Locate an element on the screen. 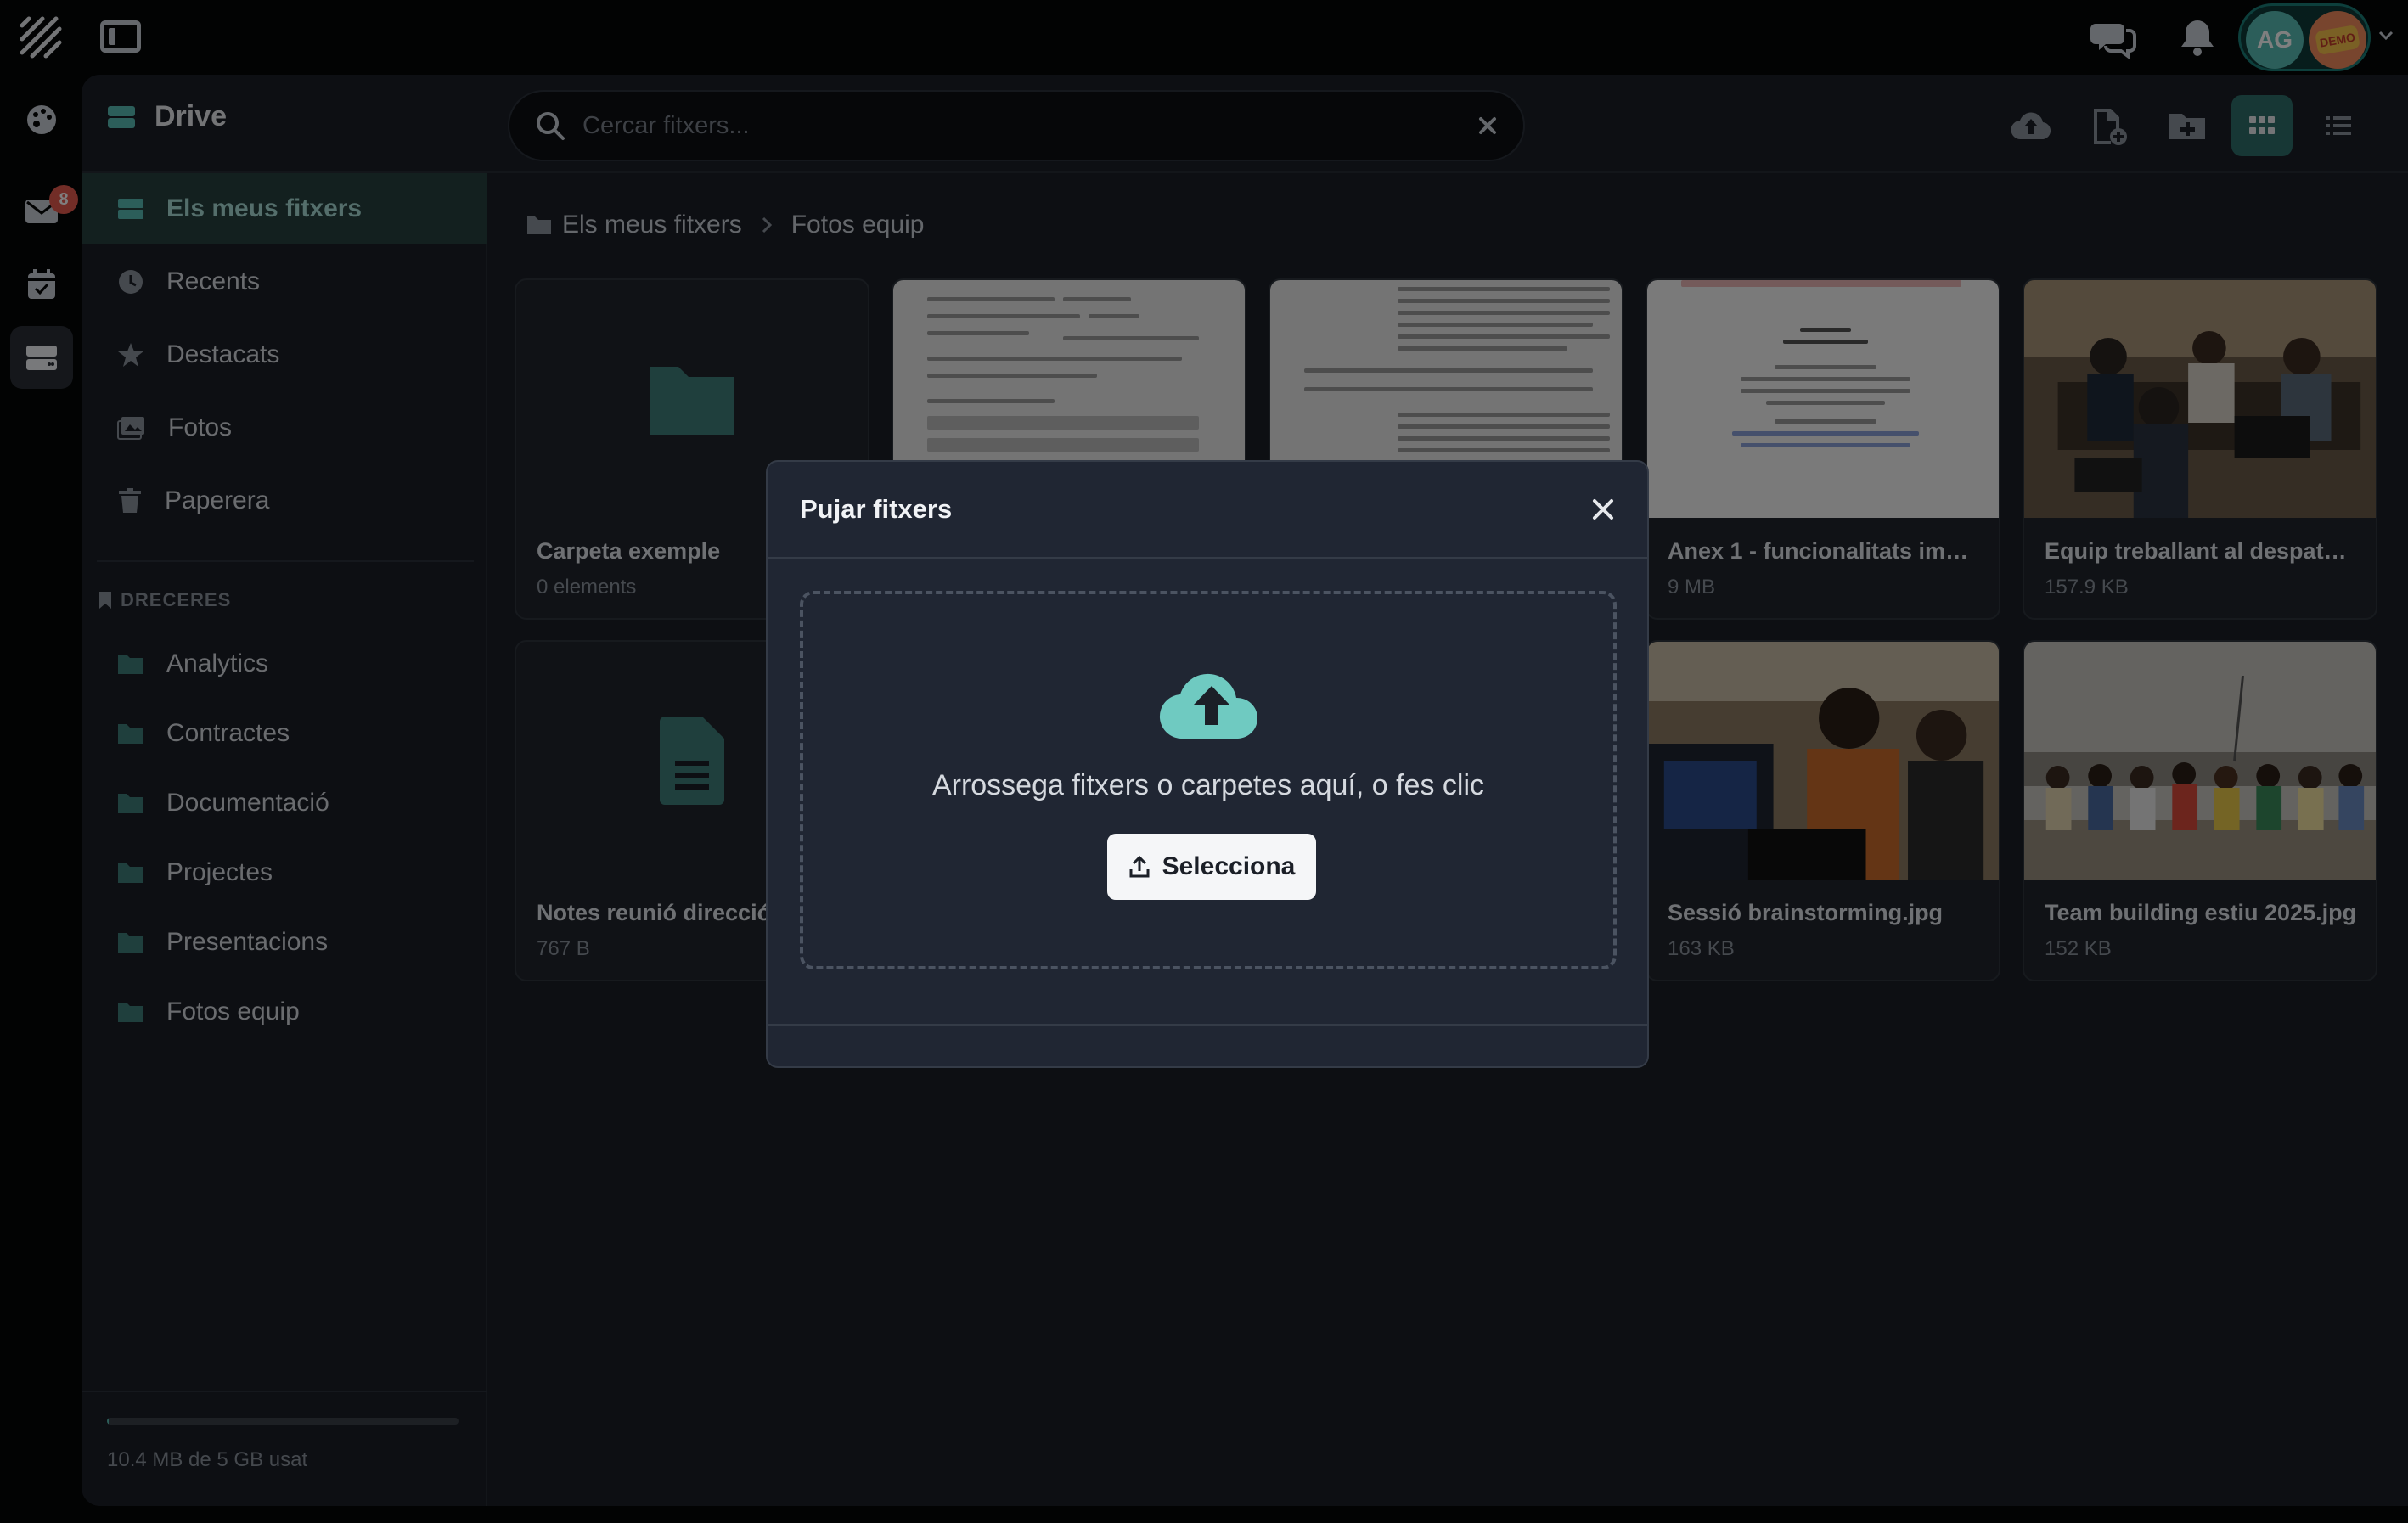 This screenshot has width=2408, height=1523. upload-icon is located at coordinates (1139, 866).